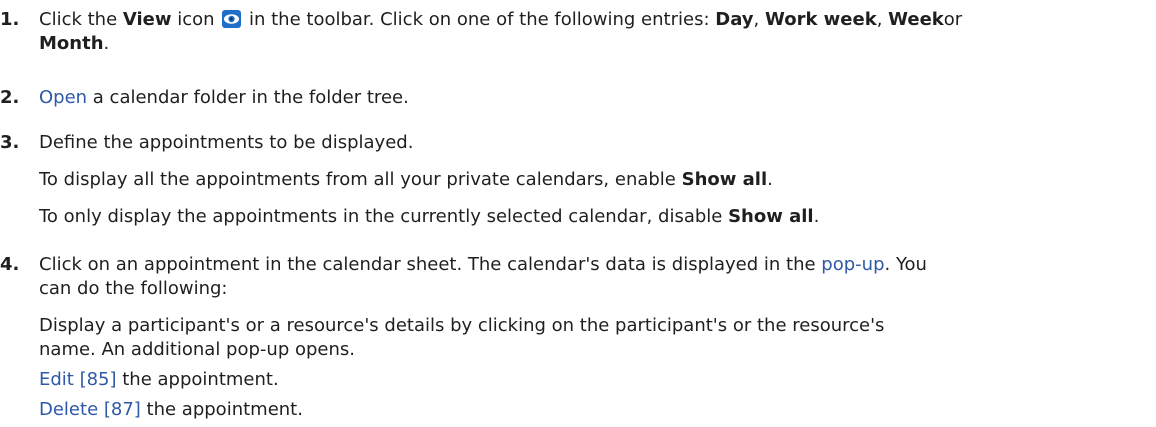 This screenshot has height=427, width=1156. Describe the element at coordinates (852, 264) in the screenshot. I see `popup-link: pop-up` at that location.